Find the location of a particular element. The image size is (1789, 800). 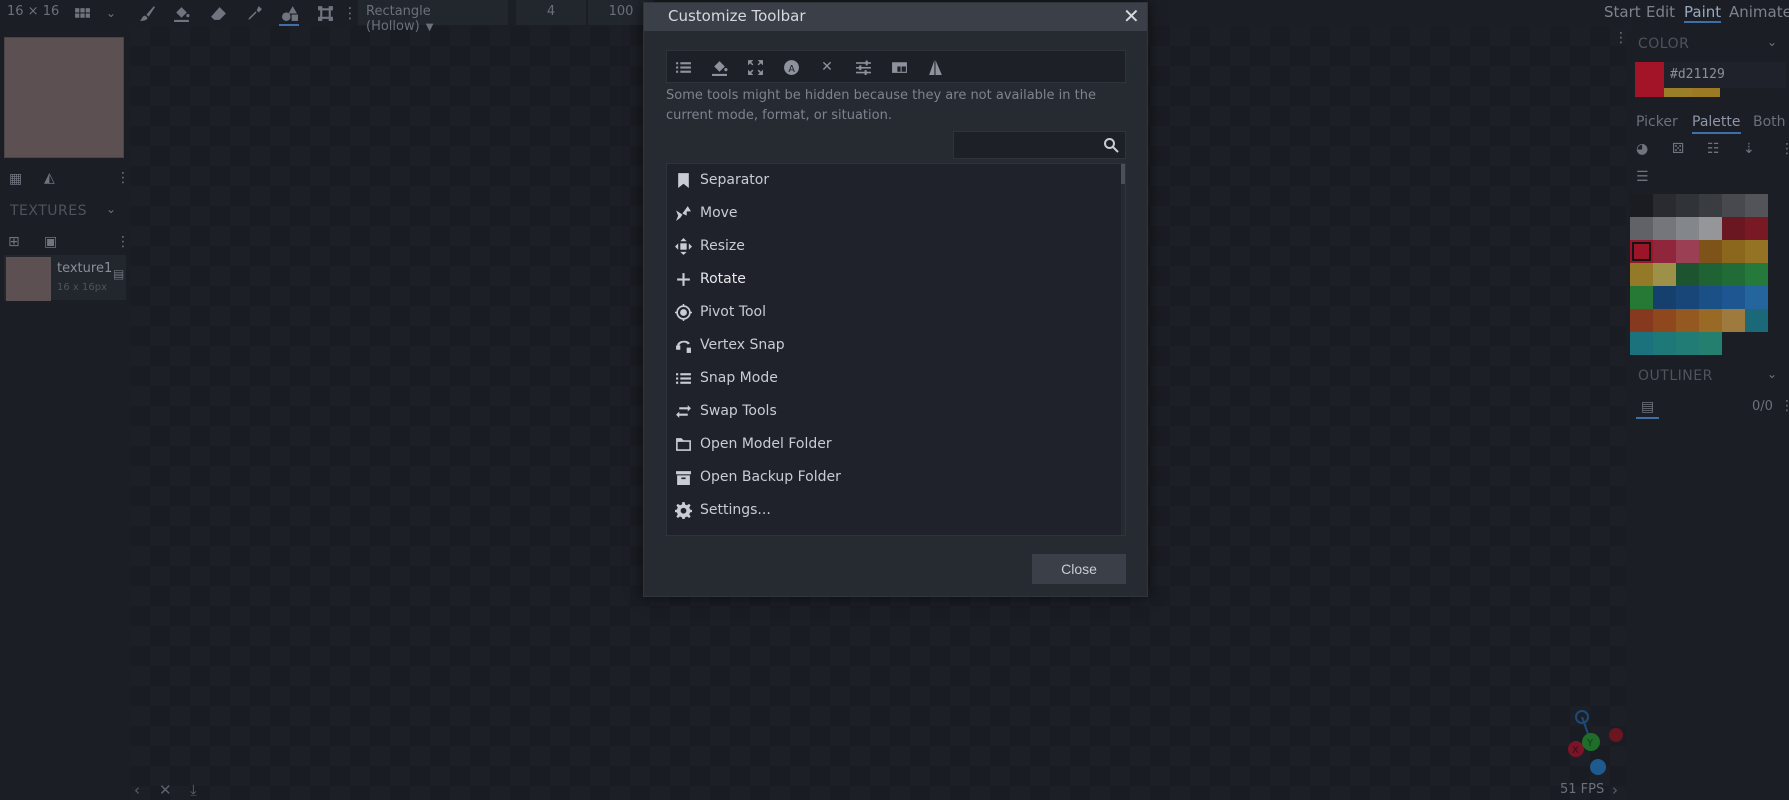

sliders-icon is located at coordinates (863, 67).